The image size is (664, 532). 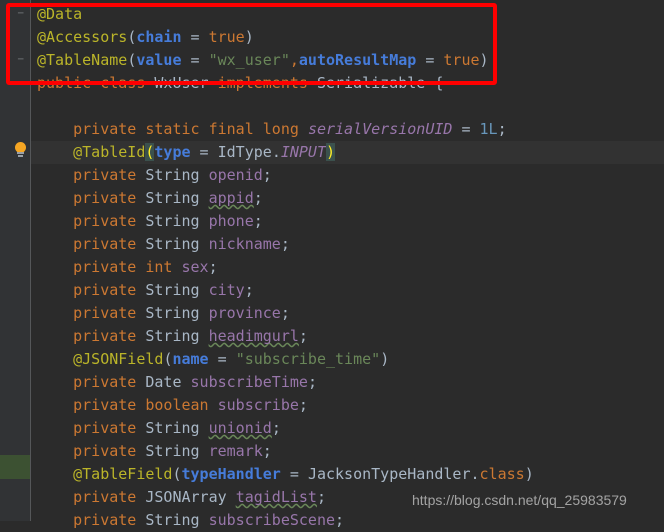 I want to click on code-line: private Date subscribeTime;, so click(x=174, y=382).